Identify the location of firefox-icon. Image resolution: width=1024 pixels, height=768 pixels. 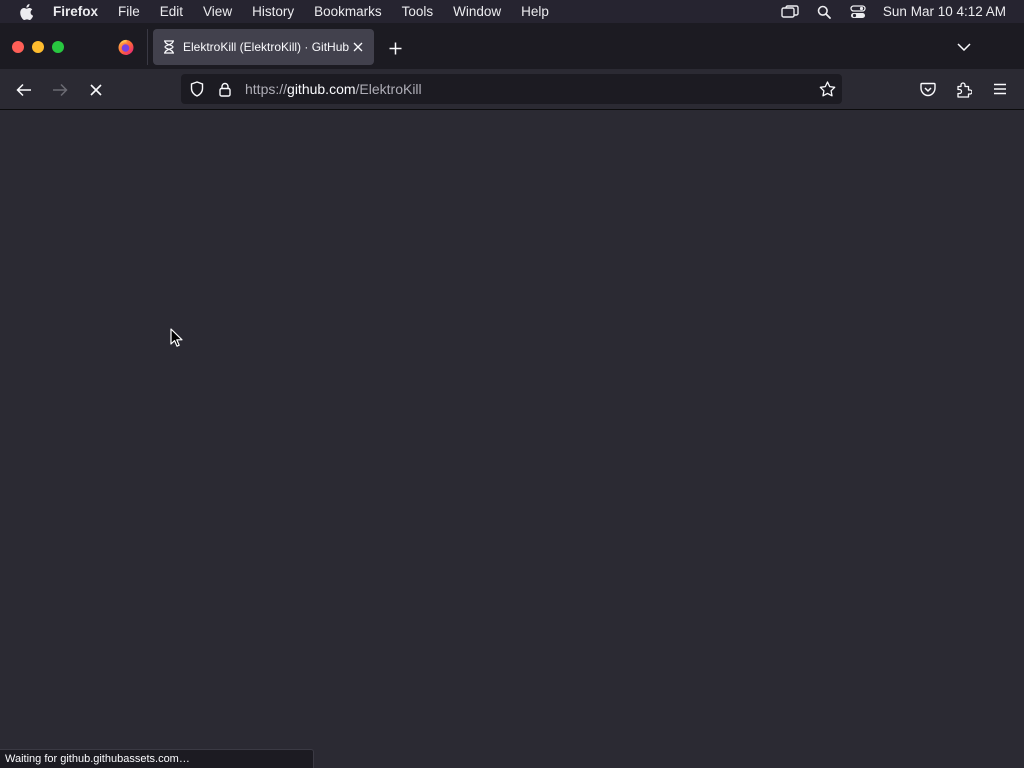
(125, 47).